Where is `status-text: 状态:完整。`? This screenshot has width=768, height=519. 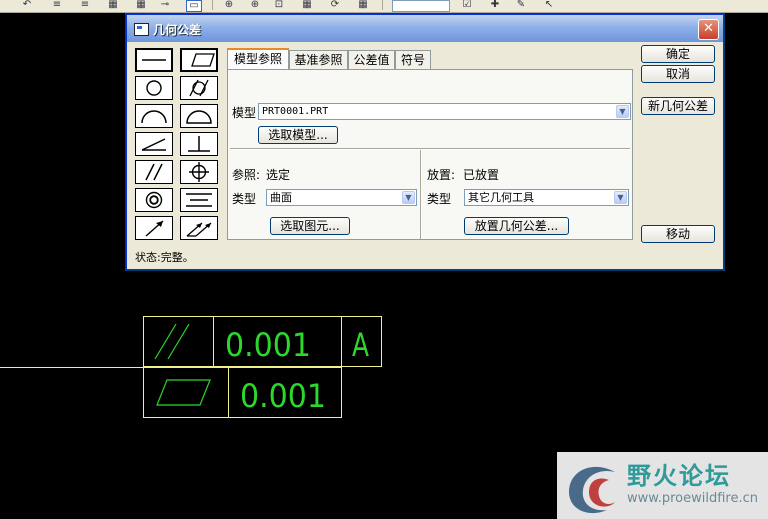 status-text: 状态:完整。 is located at coordinates (164, 257).